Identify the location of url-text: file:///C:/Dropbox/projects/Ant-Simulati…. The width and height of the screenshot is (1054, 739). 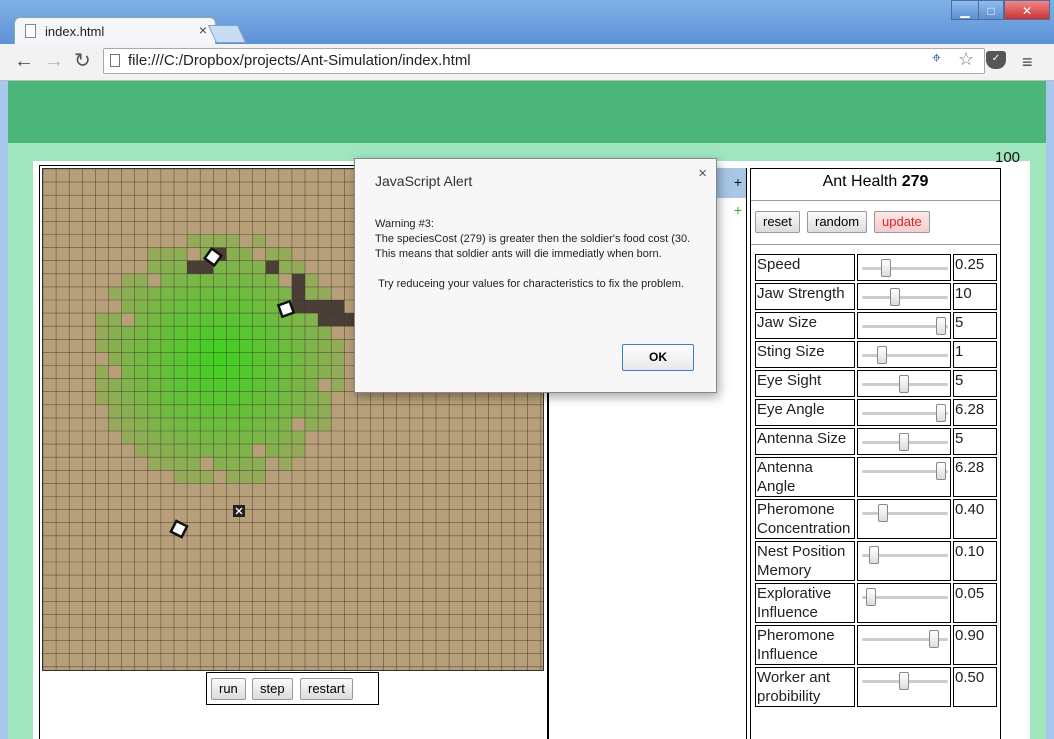
(299, 60).